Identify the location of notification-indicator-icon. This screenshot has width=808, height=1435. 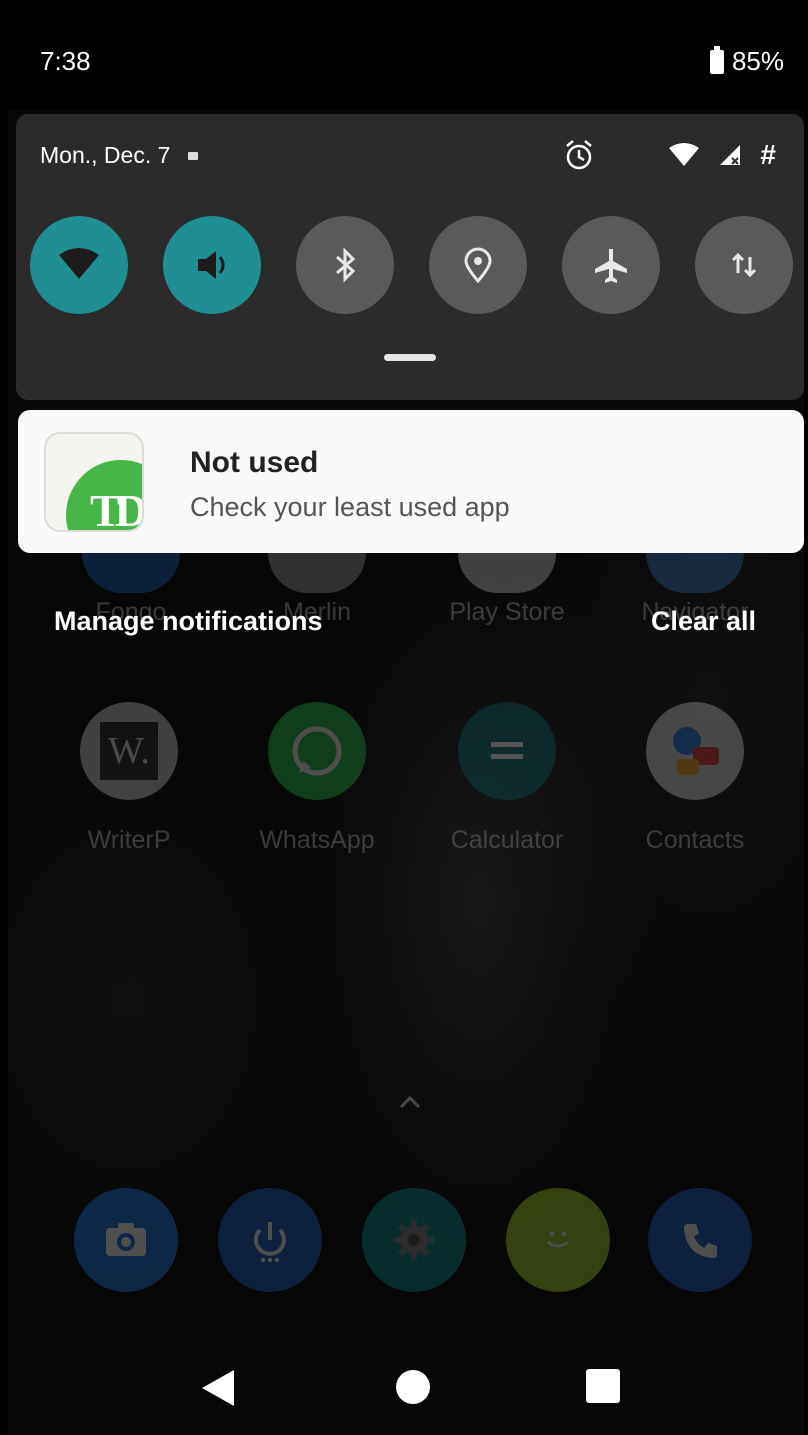
(193, 155).